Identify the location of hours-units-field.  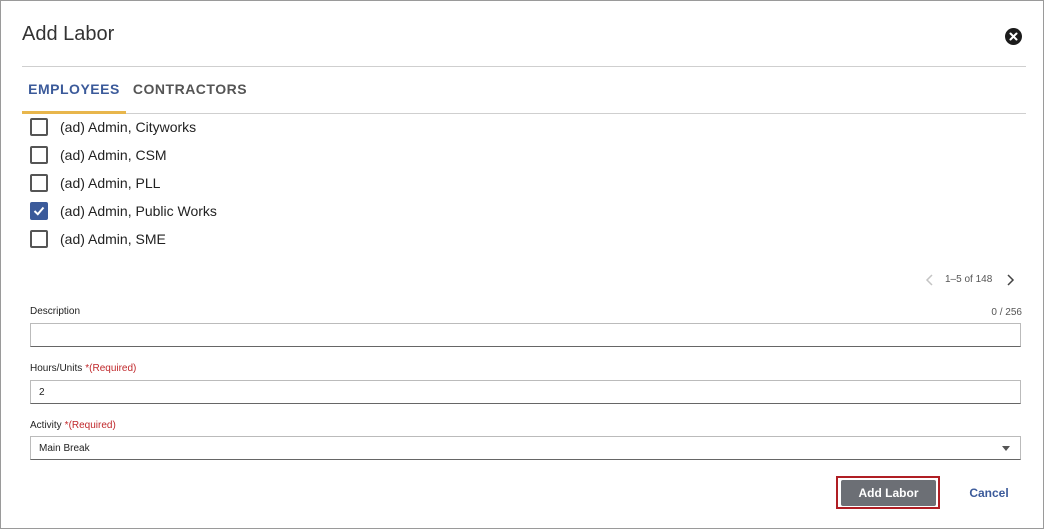
(525, 392).